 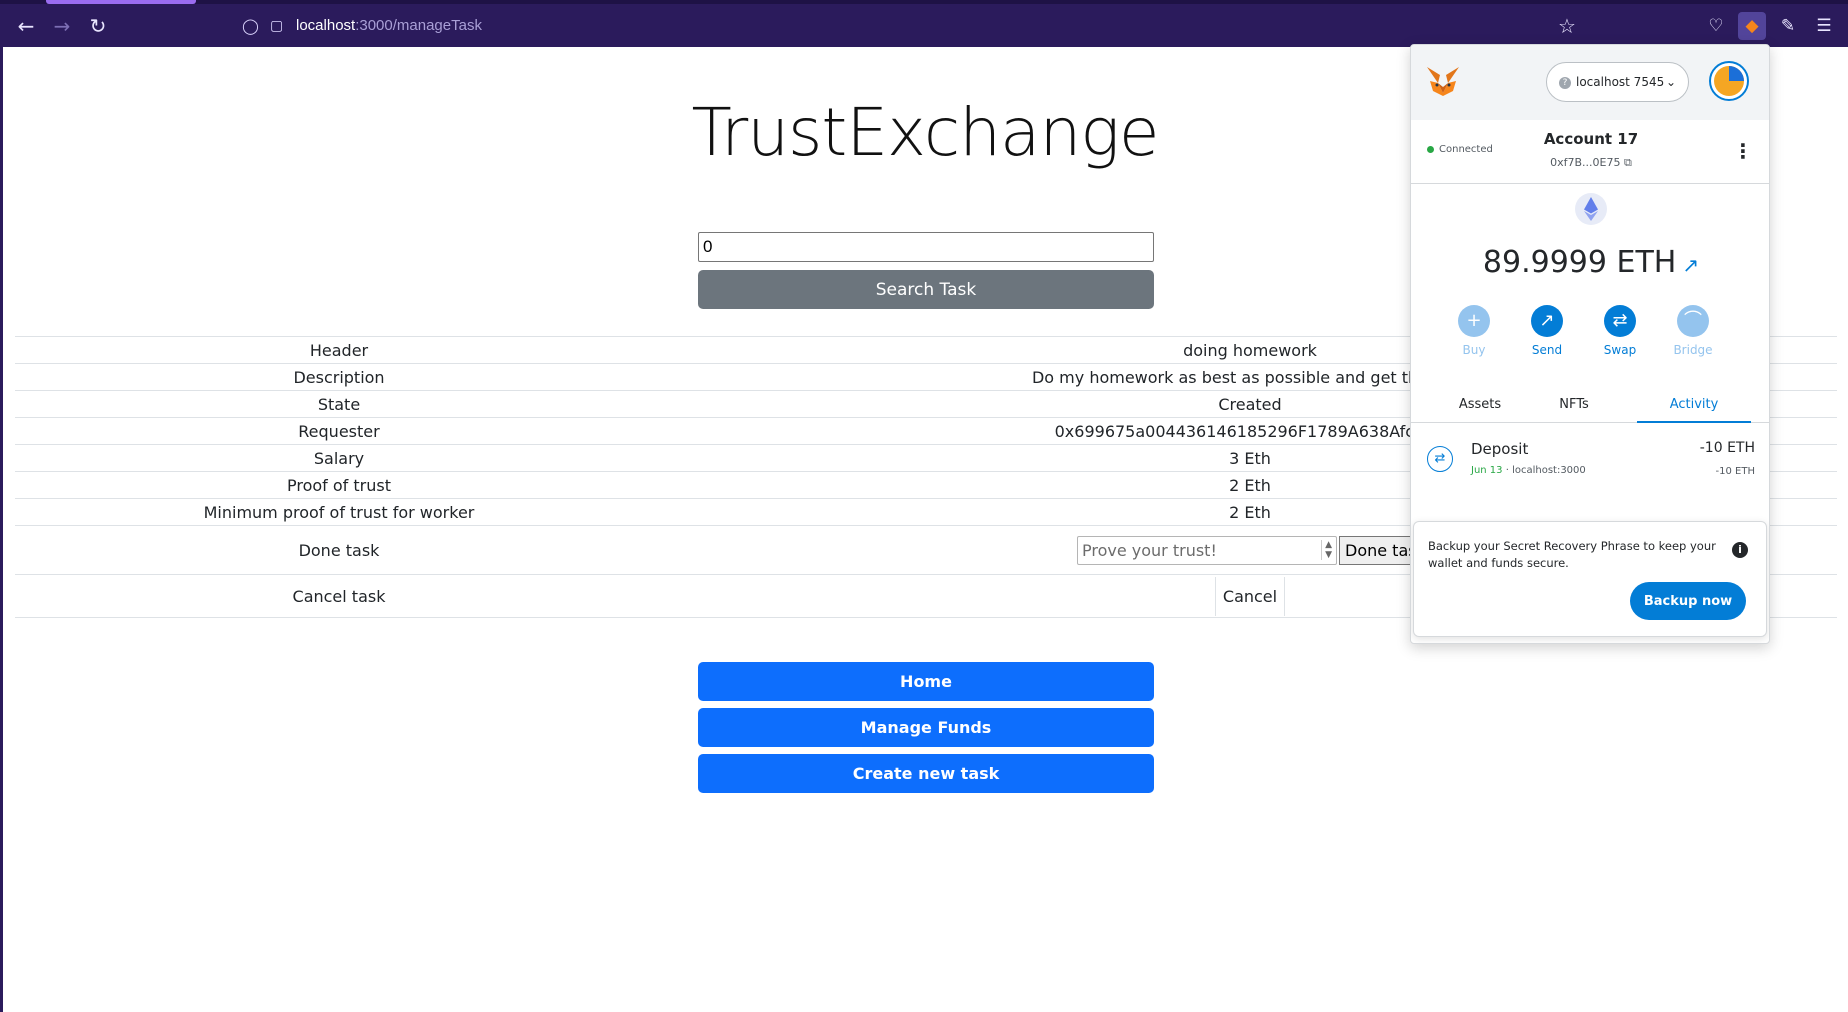 What do you see at coordinates (1690, 265) in the screenshot?
I see `portfolio-chart-icon: ↗` at bounding box center [1690, 265].